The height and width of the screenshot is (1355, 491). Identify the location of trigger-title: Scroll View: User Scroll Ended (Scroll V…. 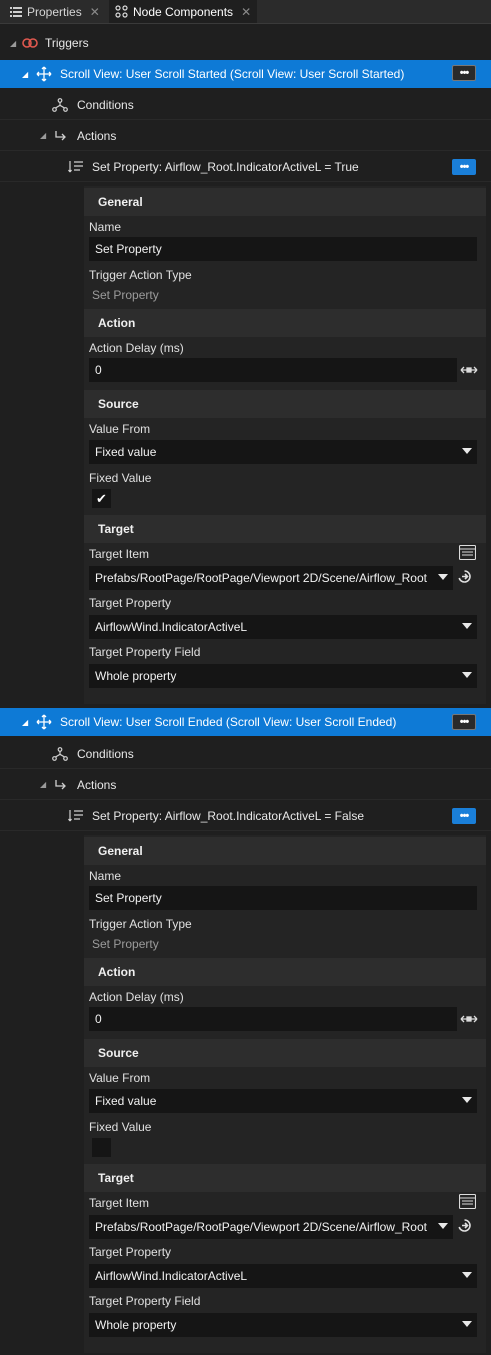
(228, 722).